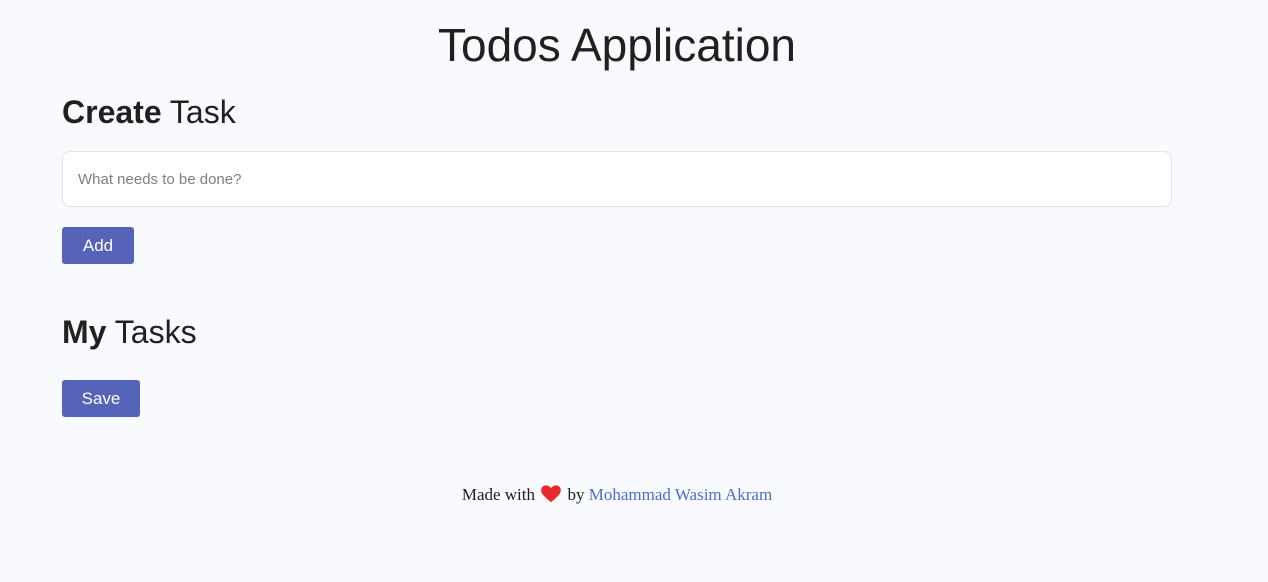  What do you see at coordinates (151, 332) in the screenshot?
I see `tasks-heading-rest: Tasks` at bounding box center [151, 332].